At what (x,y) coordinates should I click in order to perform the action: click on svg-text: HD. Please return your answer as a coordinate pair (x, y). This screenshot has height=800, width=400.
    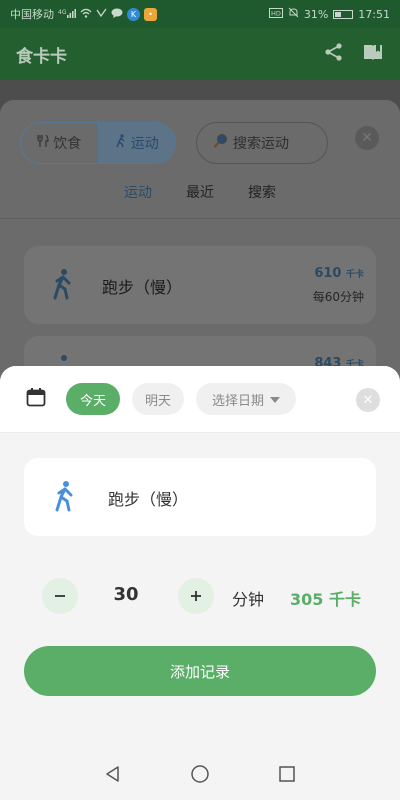
    Looking at the image, I should click on (276, 13).